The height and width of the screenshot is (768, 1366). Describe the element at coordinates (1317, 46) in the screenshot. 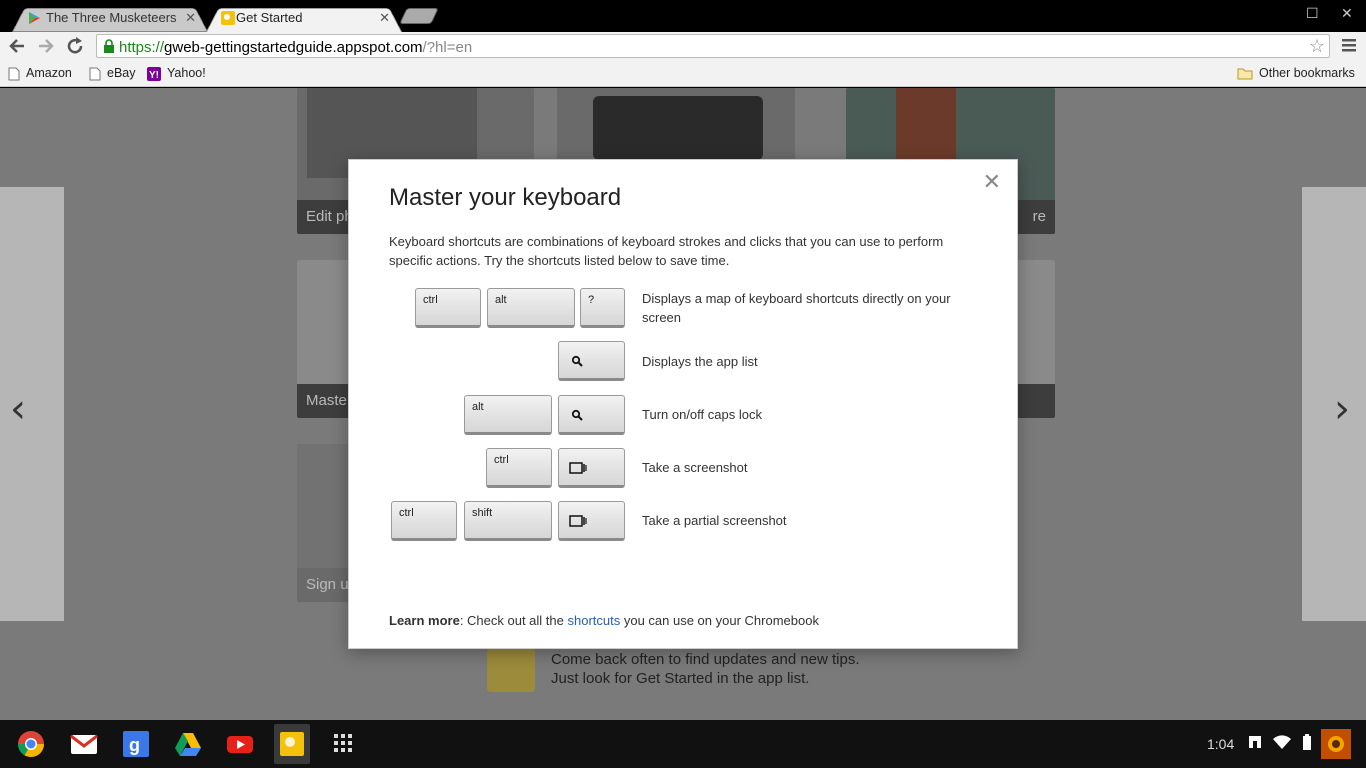

I see `bookmark-star-icon: ☆` at that location.